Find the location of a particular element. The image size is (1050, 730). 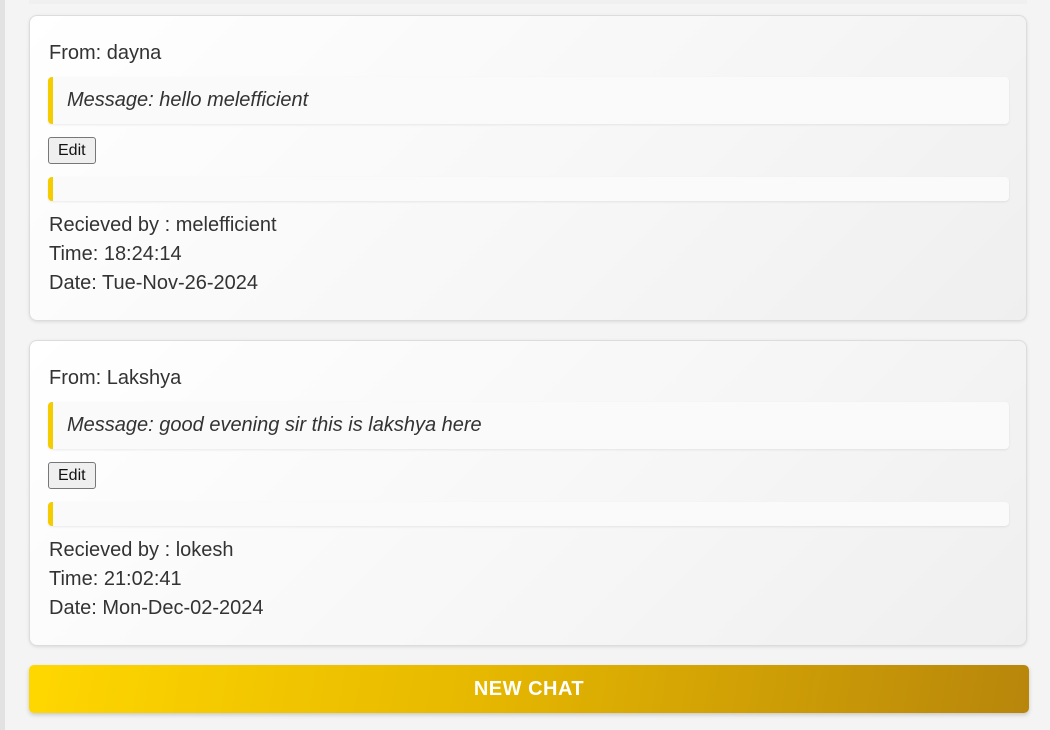

date-label: Date: Mon-Dec-02-2024 is located at coordinates (156, 608).